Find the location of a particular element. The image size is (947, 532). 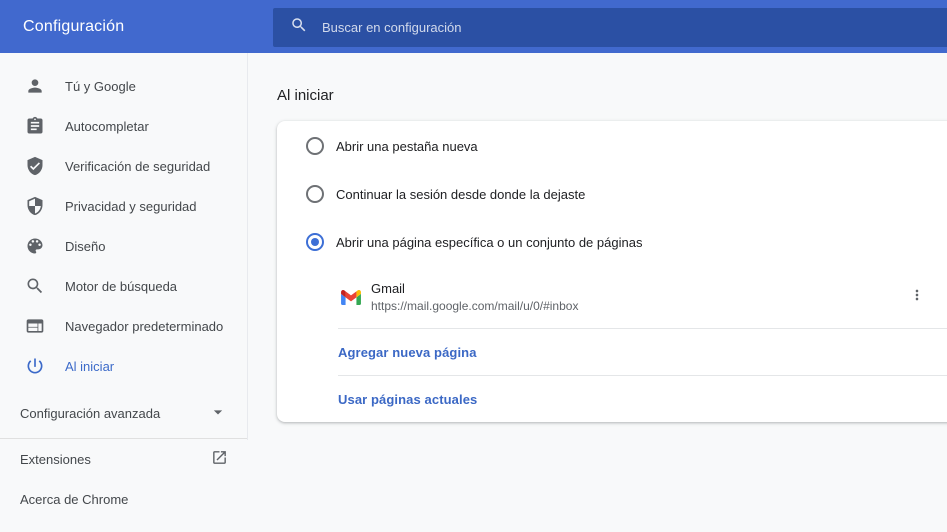

option-label: Abrir una pestaña nueva is located at coordinates (407, 146).